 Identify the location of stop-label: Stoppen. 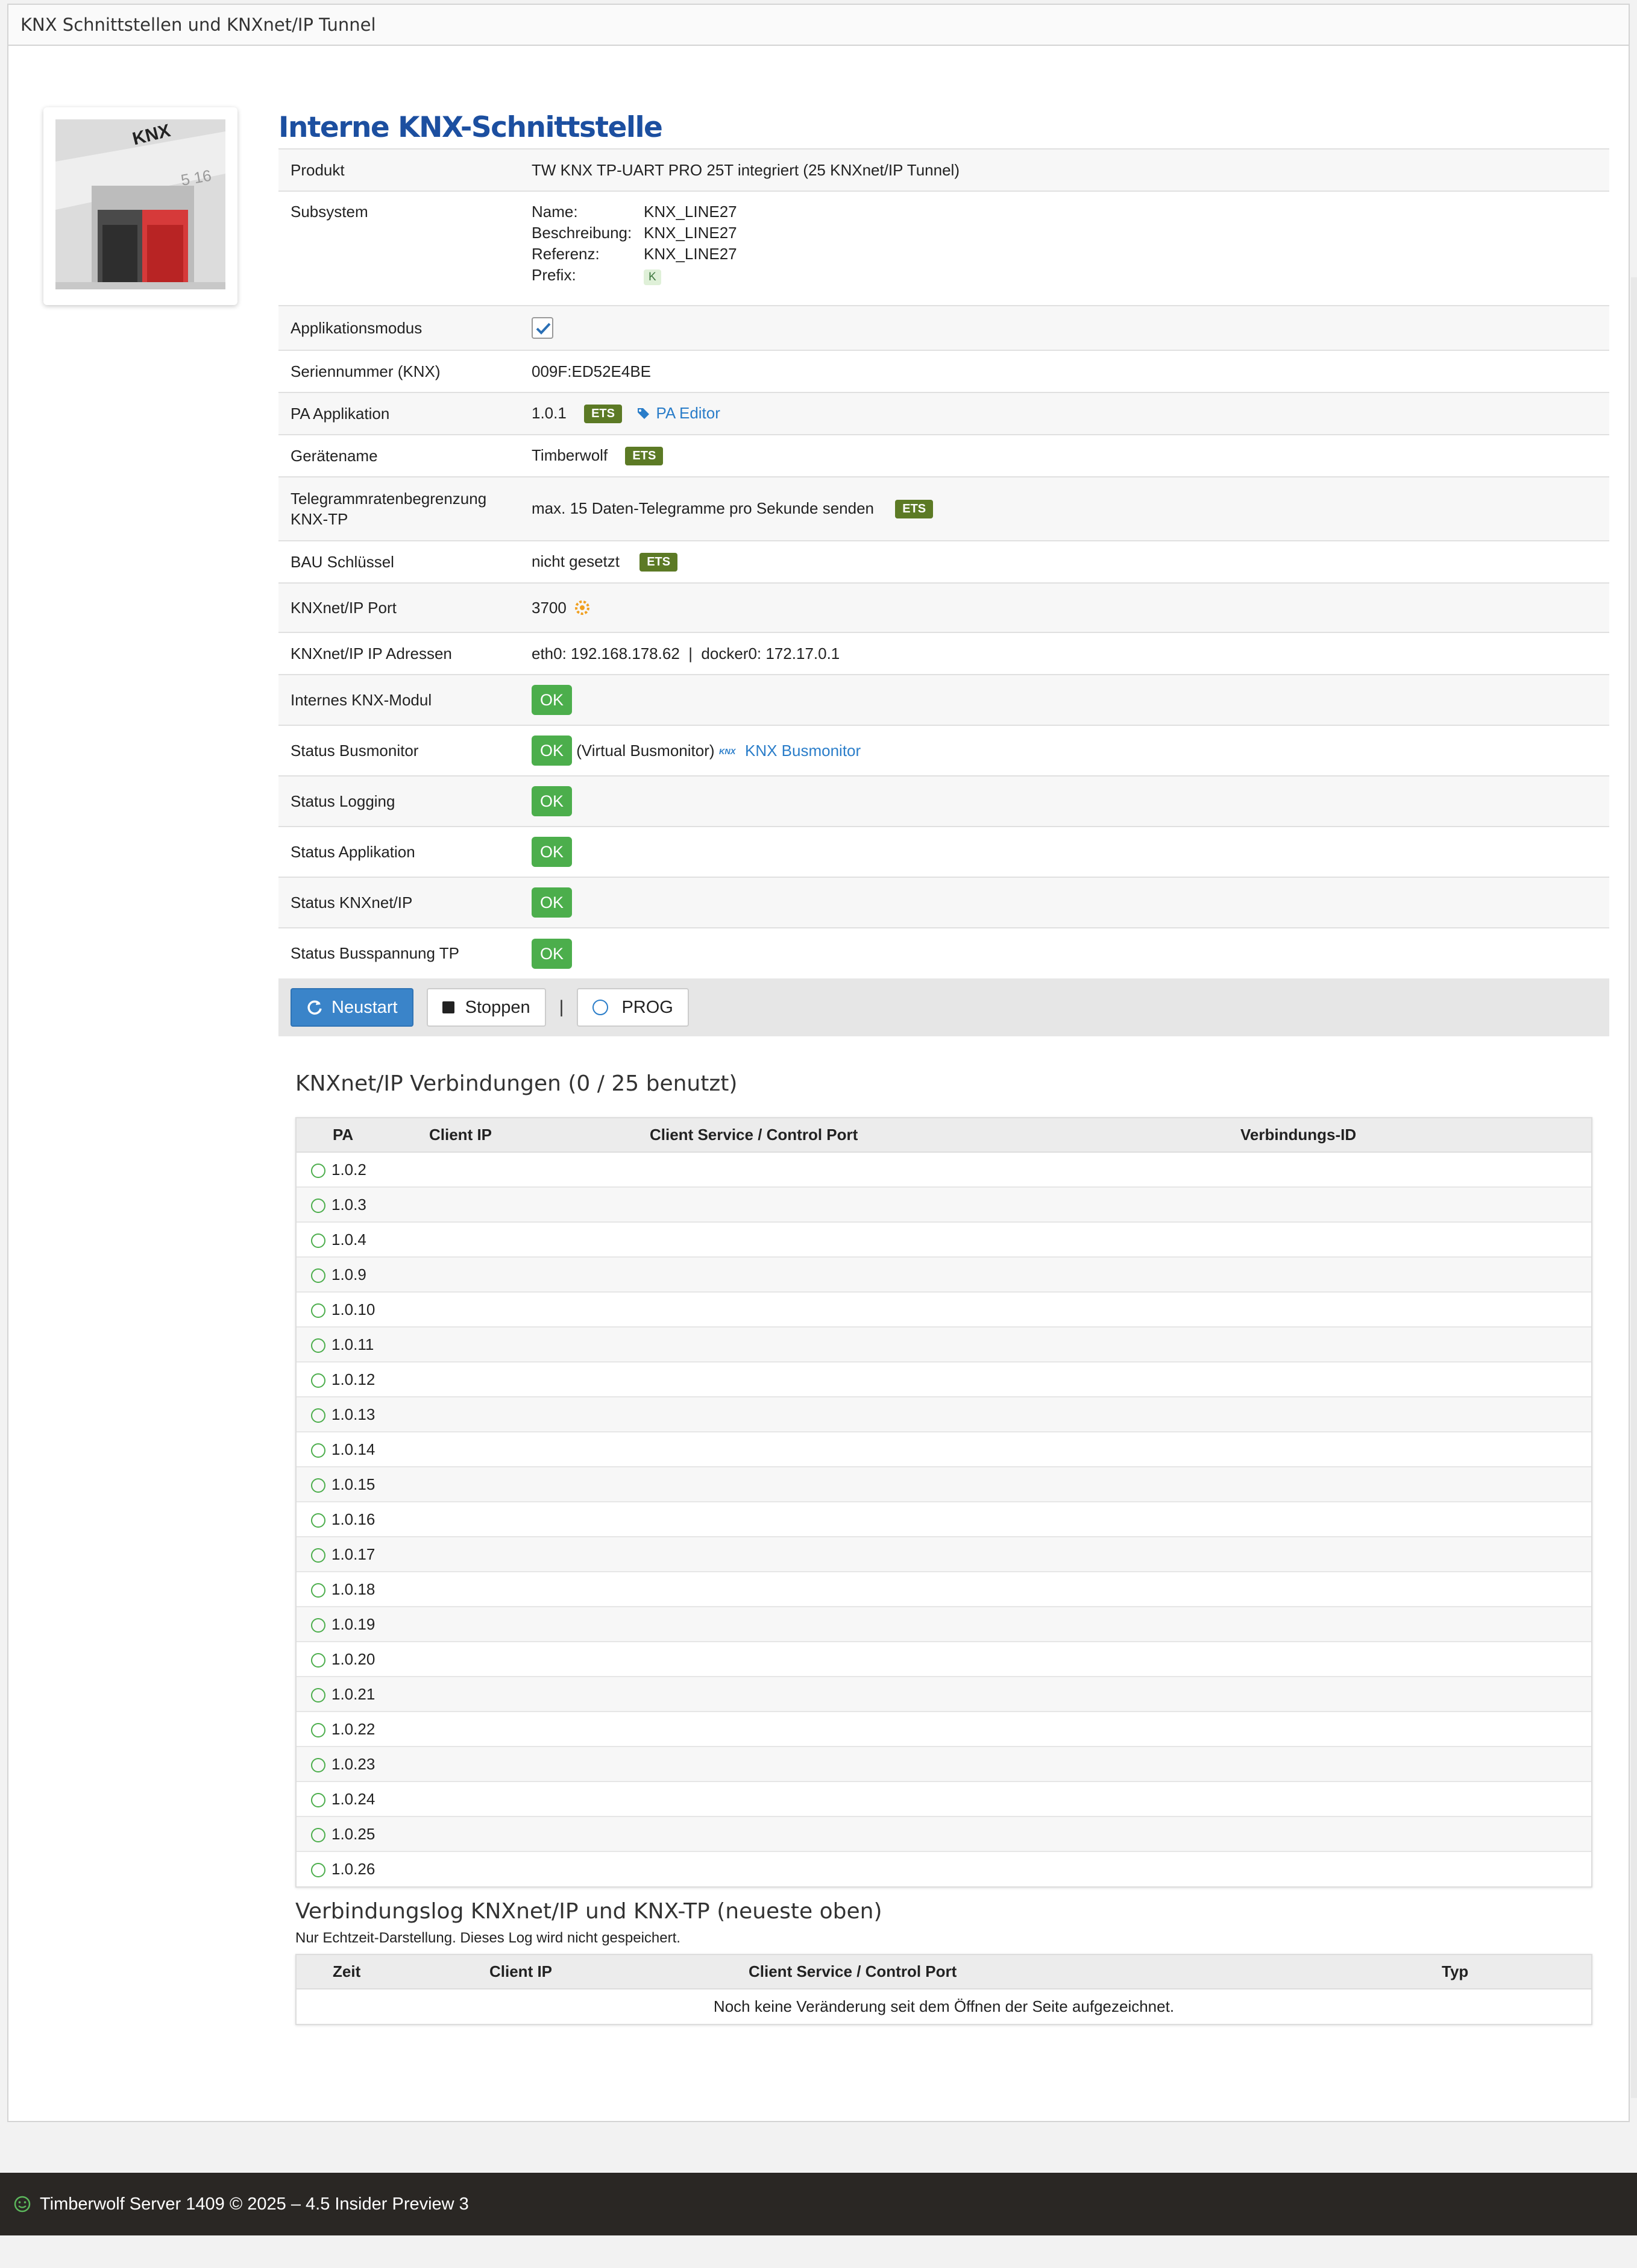
(497, 1007).